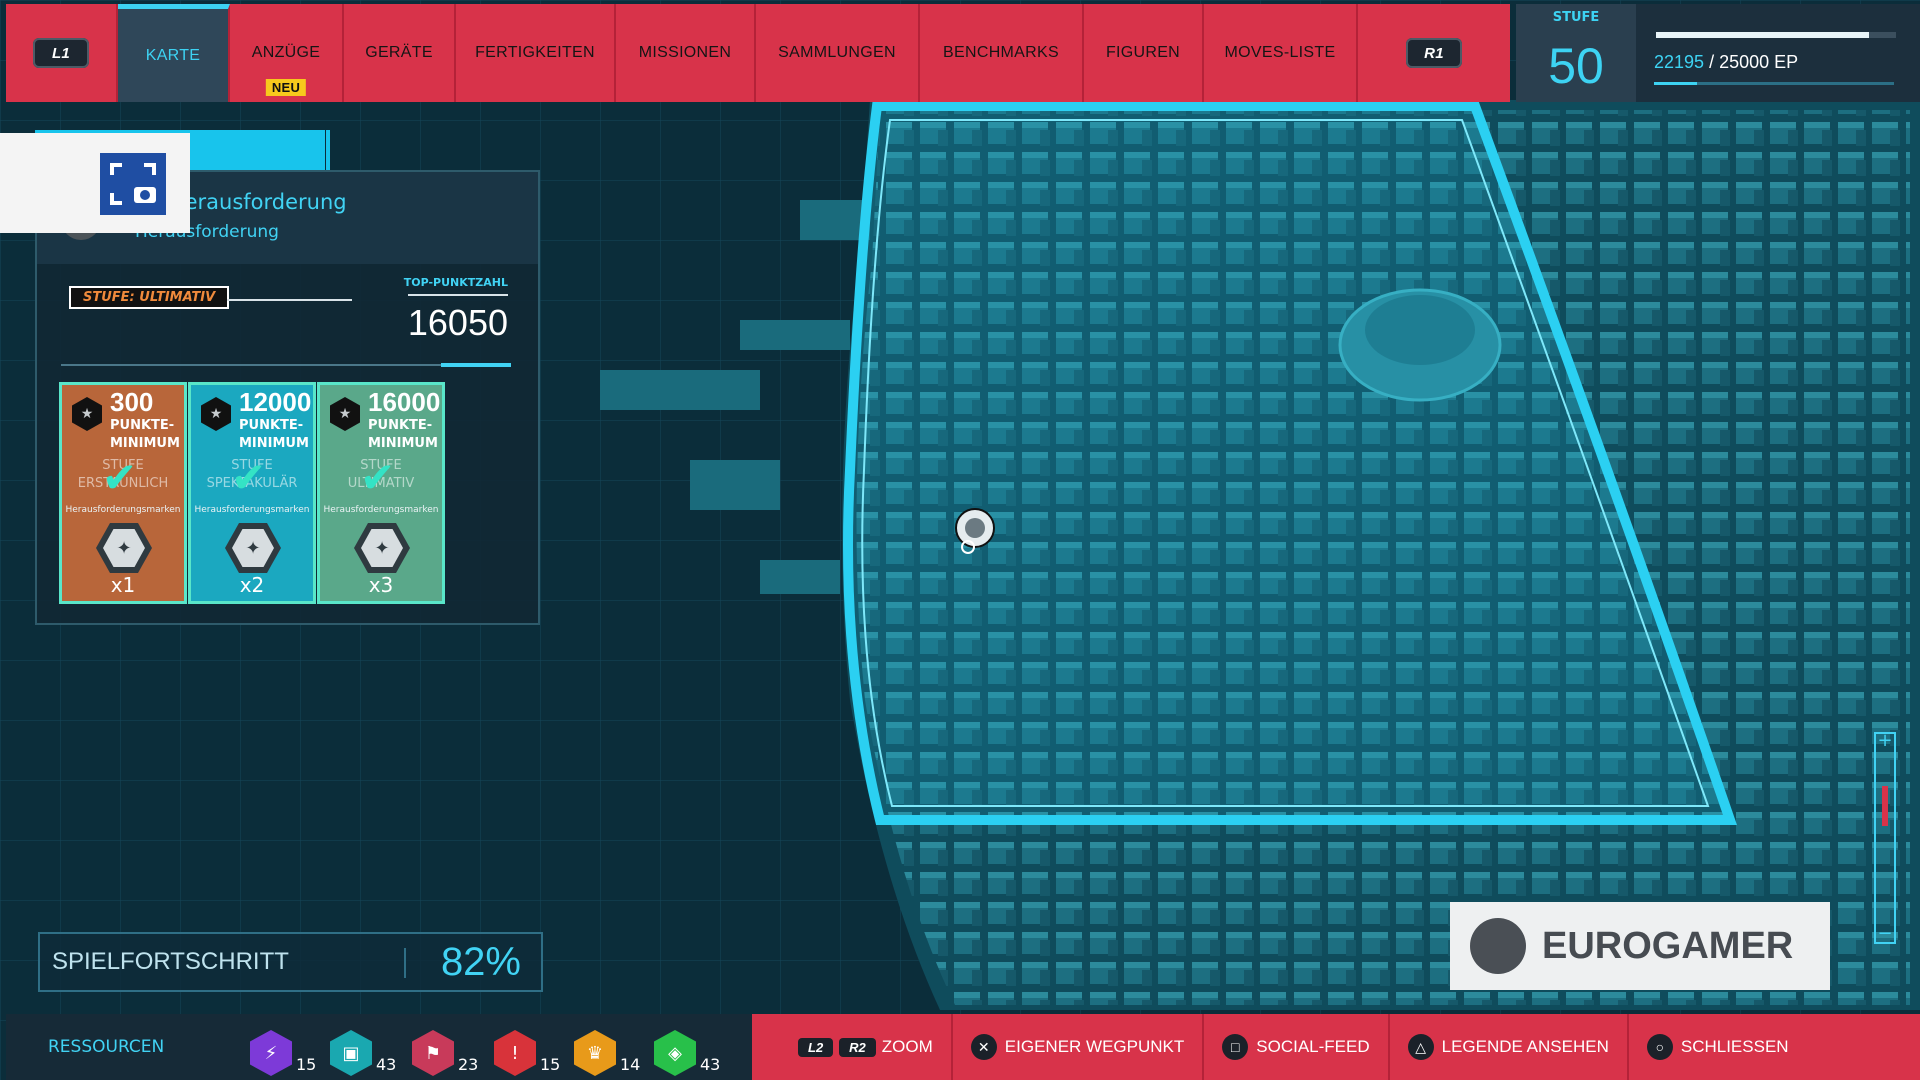 This screenshot has height=1080, width=1920. Describe the element at coordinates (381, 585) in the screenshot. I see `card-count: x3` at that location.